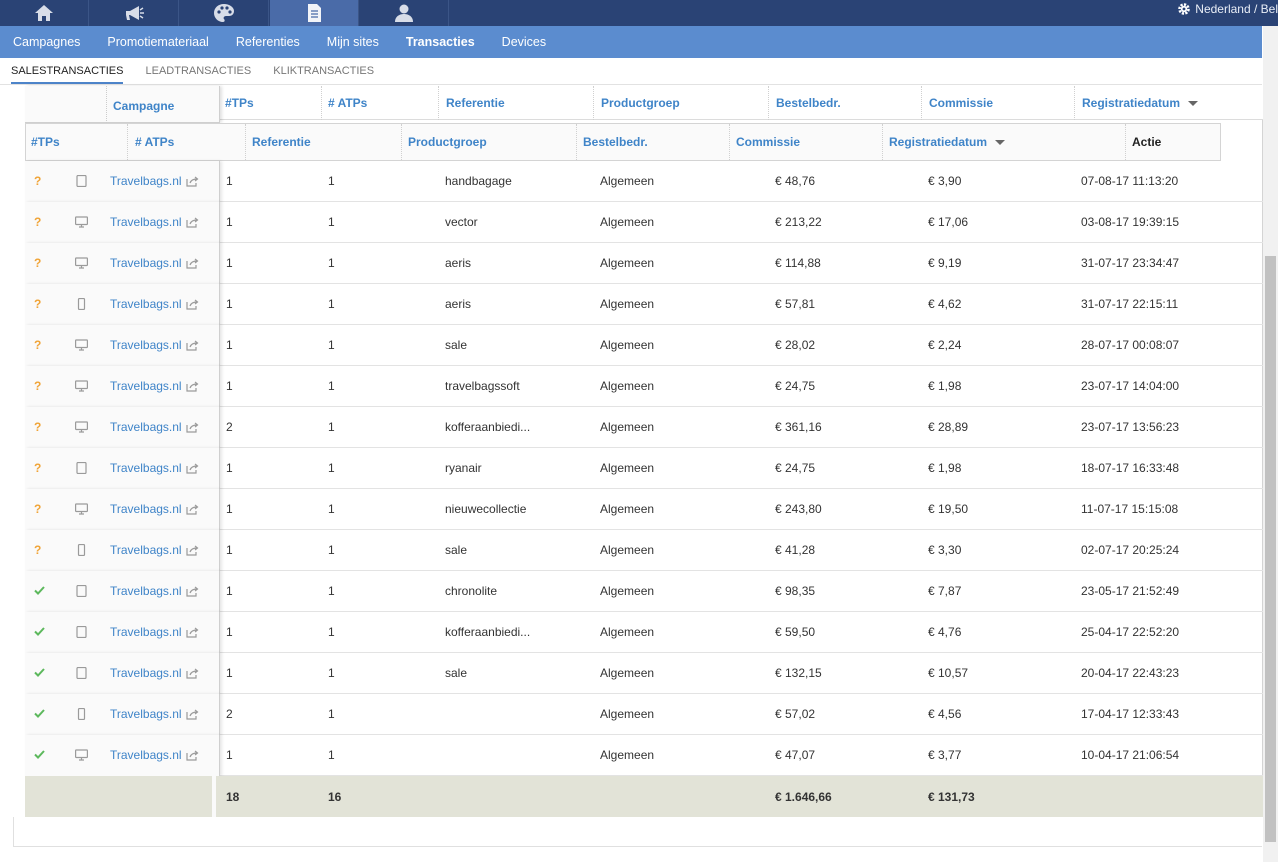 This screenshot has width=1278, height=862. Describe the element at coordinates (1270, 549) in the screenshot. I see `scrollbar-thumb` at that location.